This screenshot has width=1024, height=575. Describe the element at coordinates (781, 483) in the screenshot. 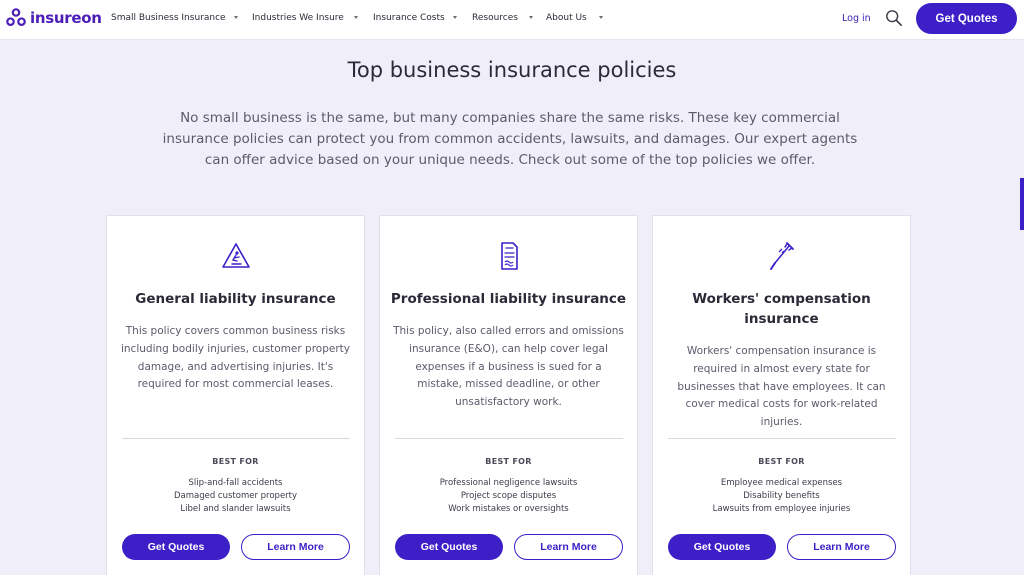

I see `best-for-item: Employee medical expenses` at that location.